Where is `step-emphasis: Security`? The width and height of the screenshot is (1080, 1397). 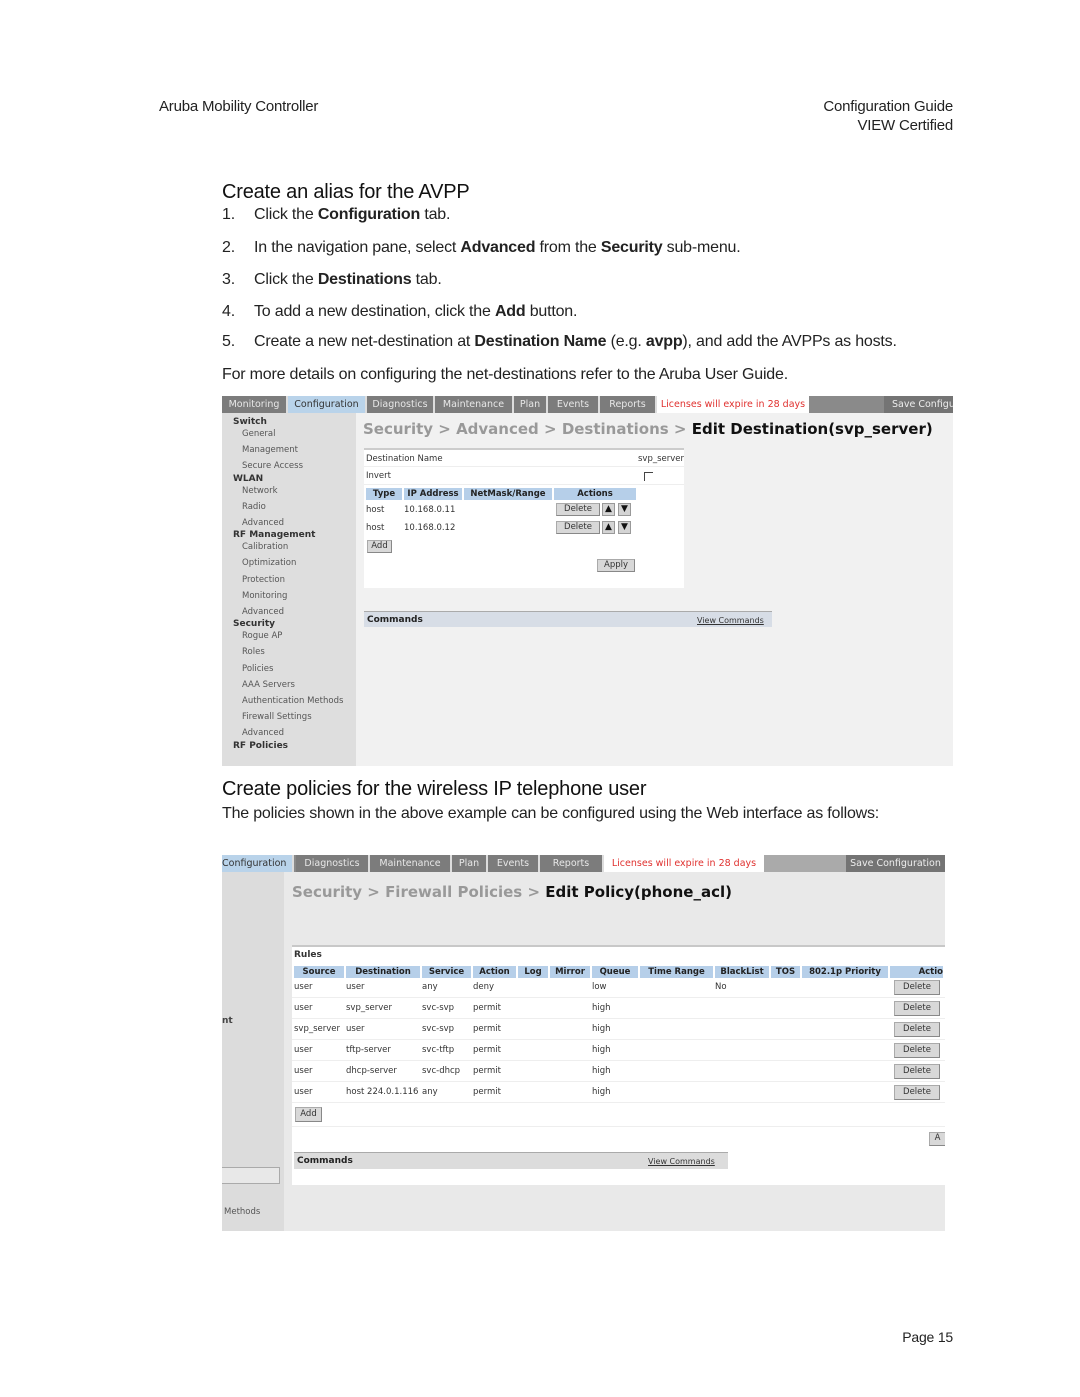
step-emphasis: Security is located at coordinates (631, 247).